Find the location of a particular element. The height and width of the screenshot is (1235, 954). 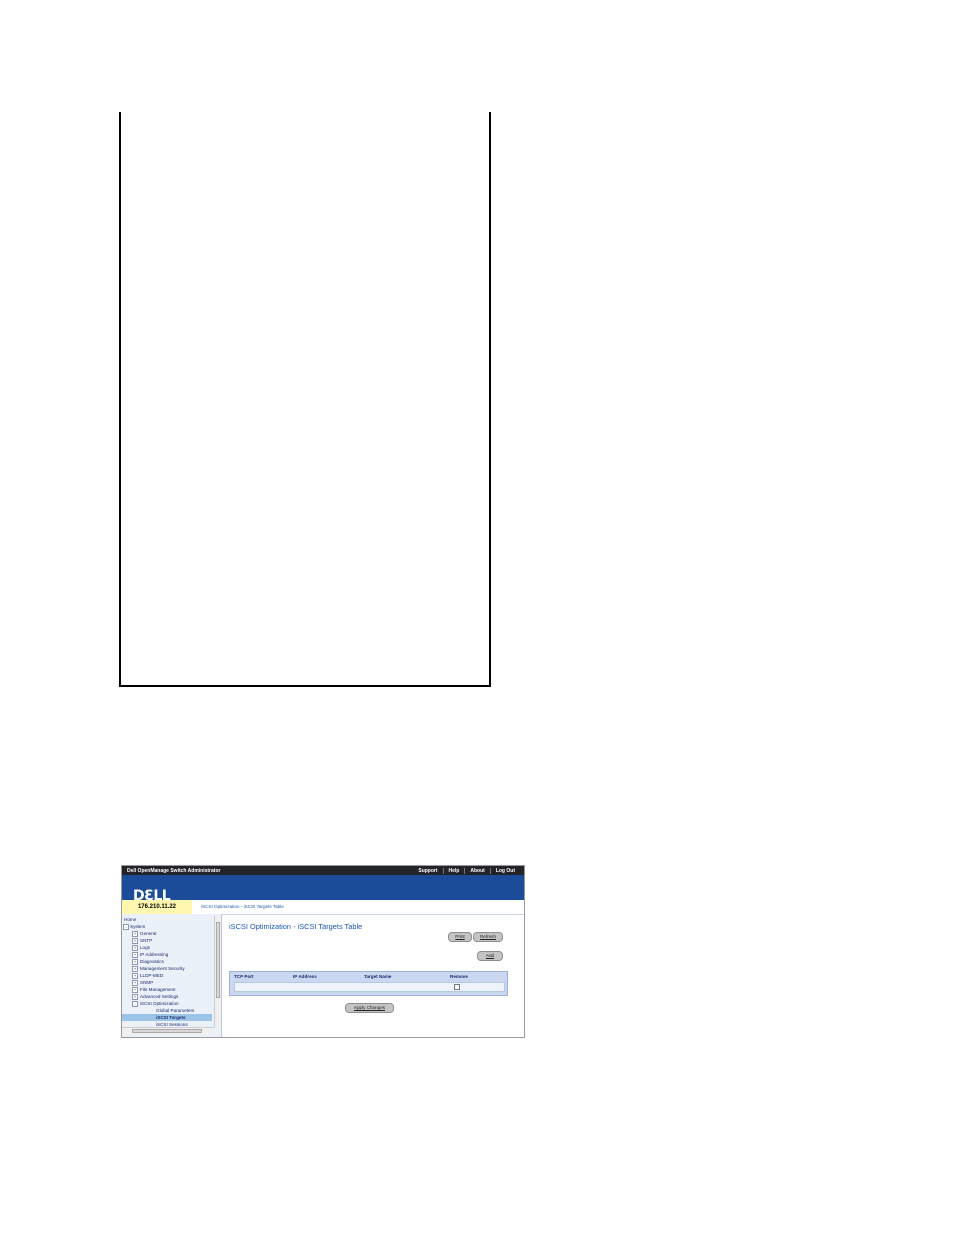

tree-item: + Diagnostics is located at coordinates (167, 961).